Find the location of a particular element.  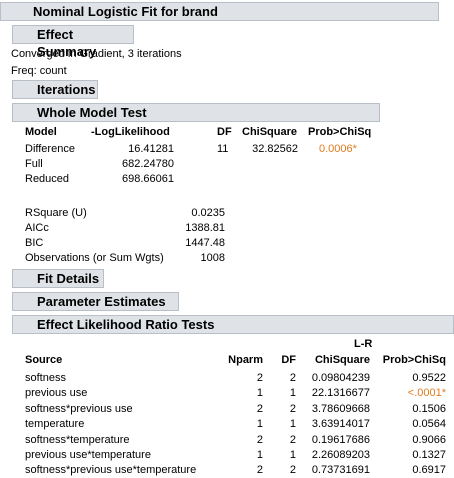

report-title-header: Nominal Logistic Fit for brand is located at coordinates (219, 11).